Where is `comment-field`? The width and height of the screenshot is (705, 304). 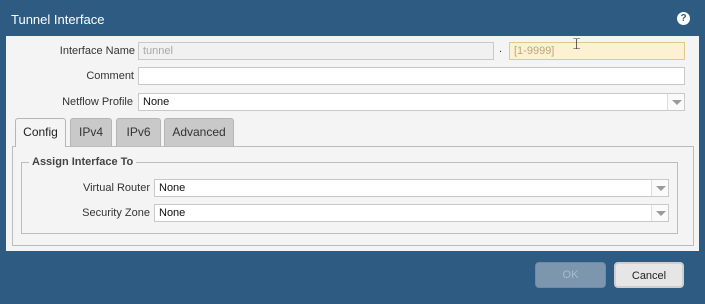
comment-field is located at coordinates (411, 76).